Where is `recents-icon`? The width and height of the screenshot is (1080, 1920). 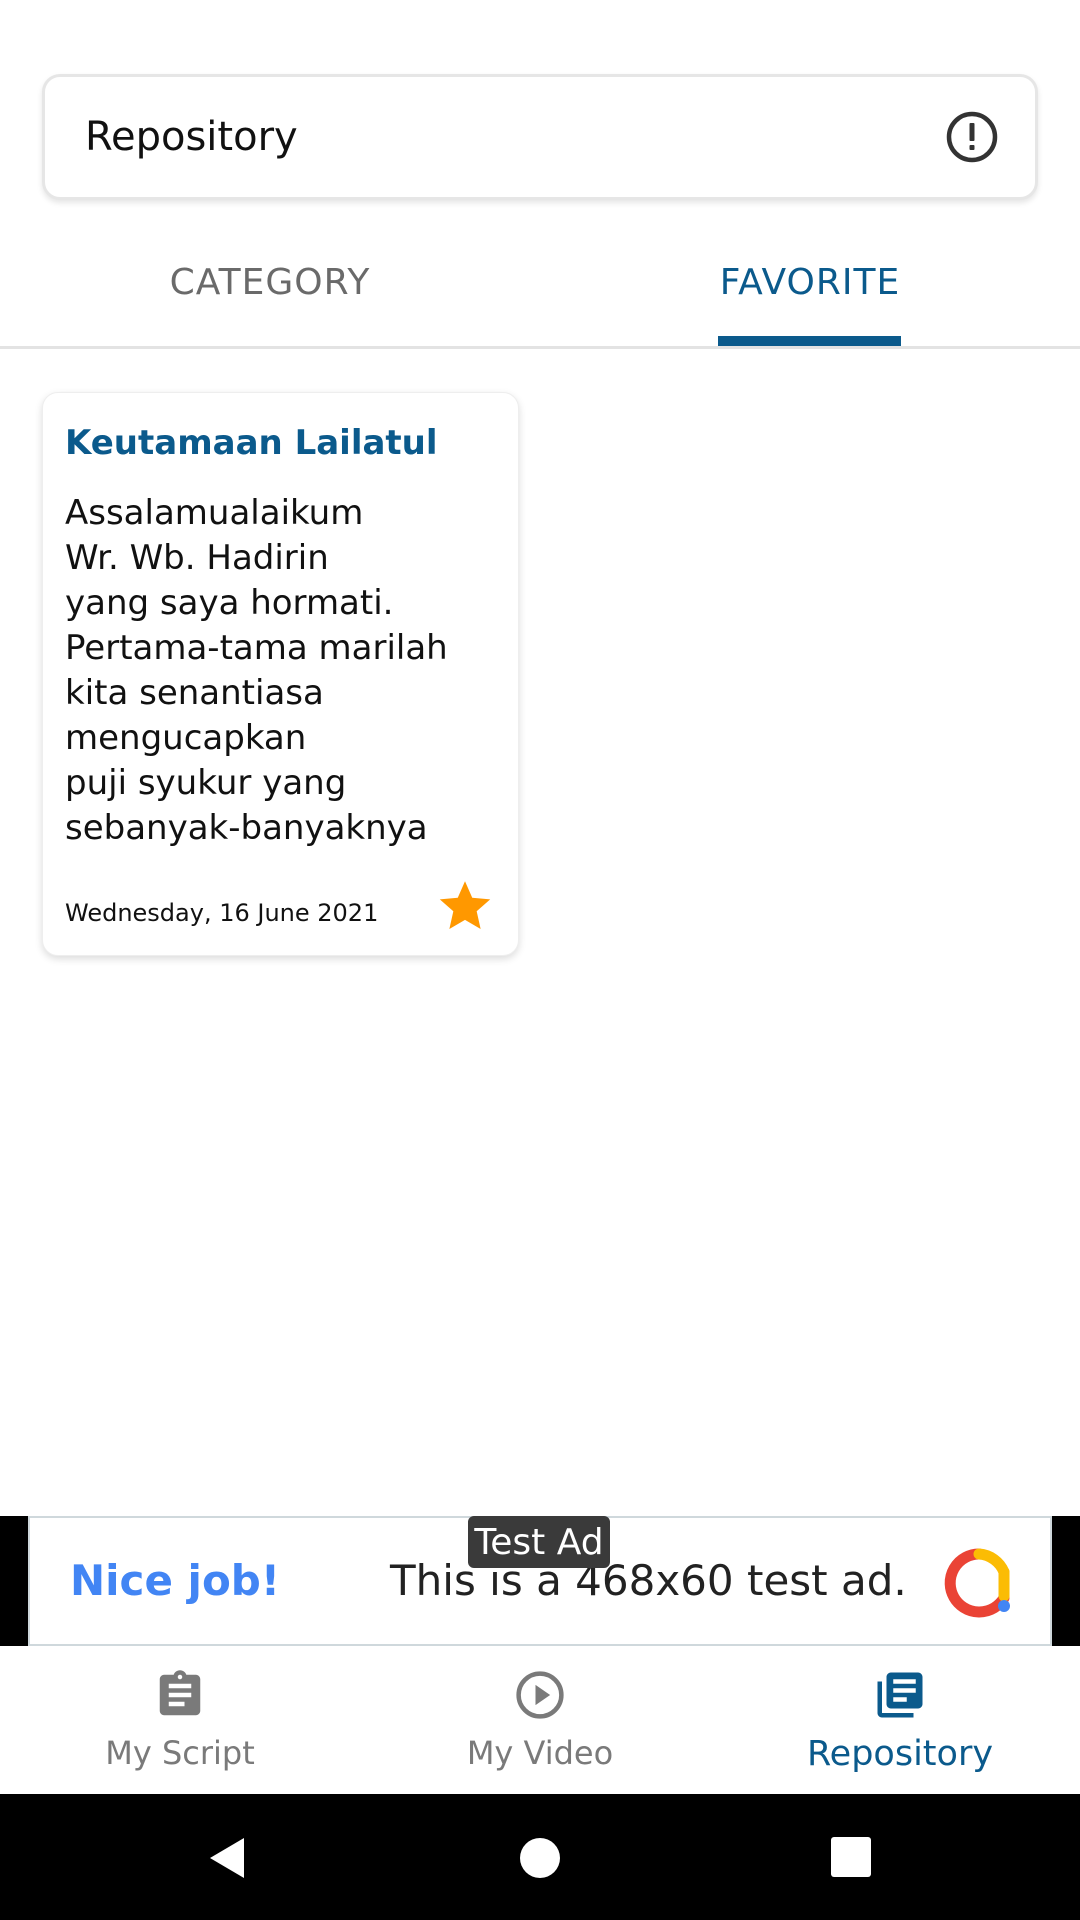
recents-icon is located at coordinates (851, 1857).